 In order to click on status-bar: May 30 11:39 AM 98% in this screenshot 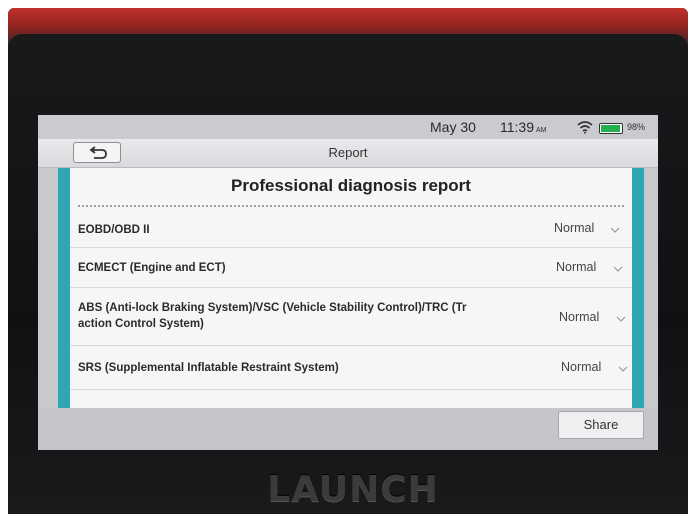, I will do `click(348, 127)`.